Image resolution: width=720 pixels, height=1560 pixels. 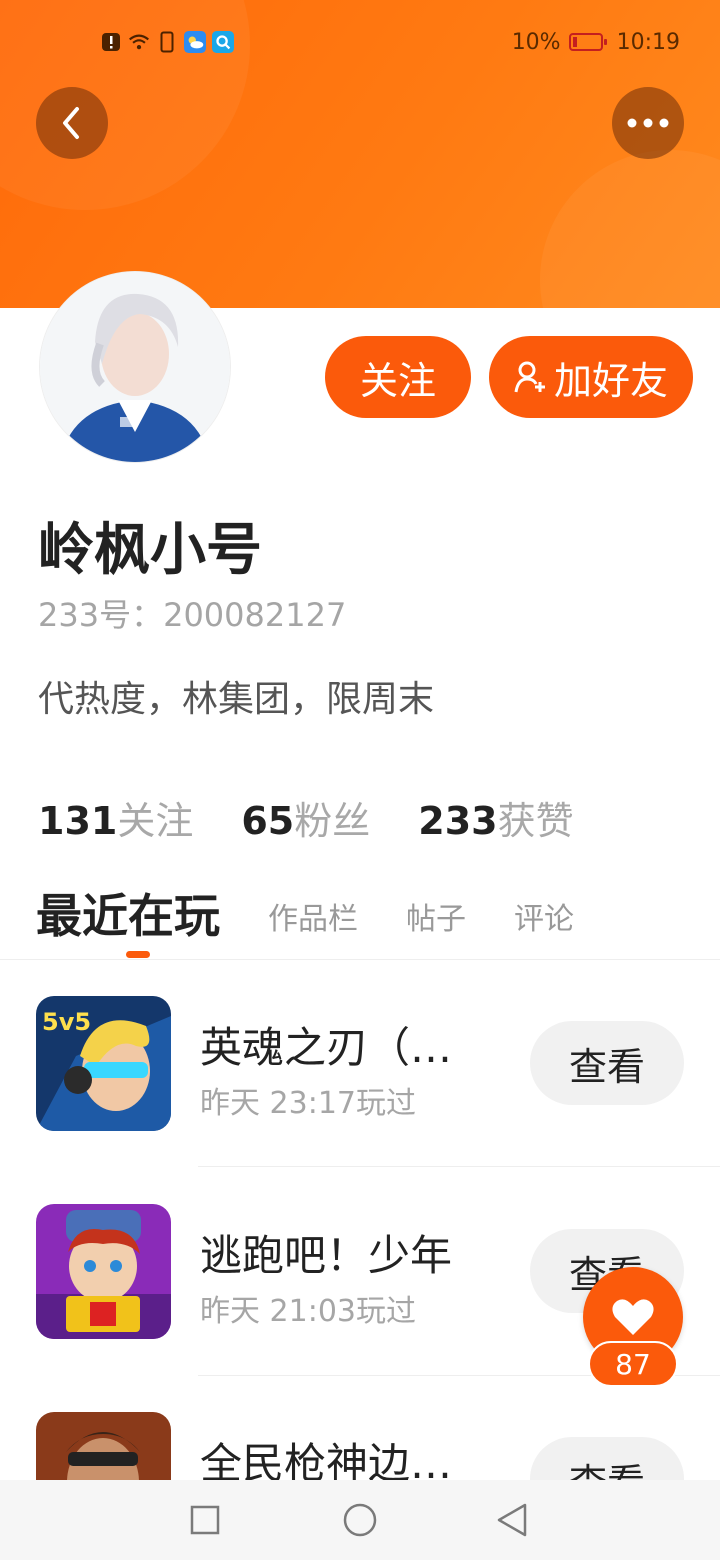 I want to click on back-nav-button, so click(x=512, y=1520).